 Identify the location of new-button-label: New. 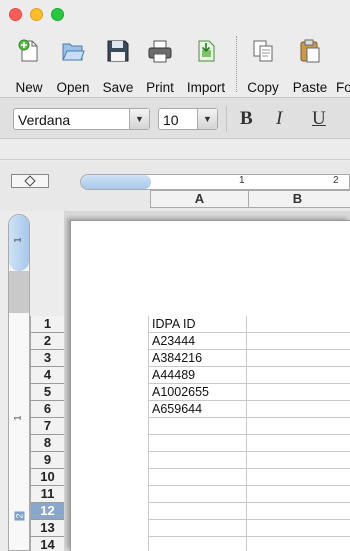
(29, 87).